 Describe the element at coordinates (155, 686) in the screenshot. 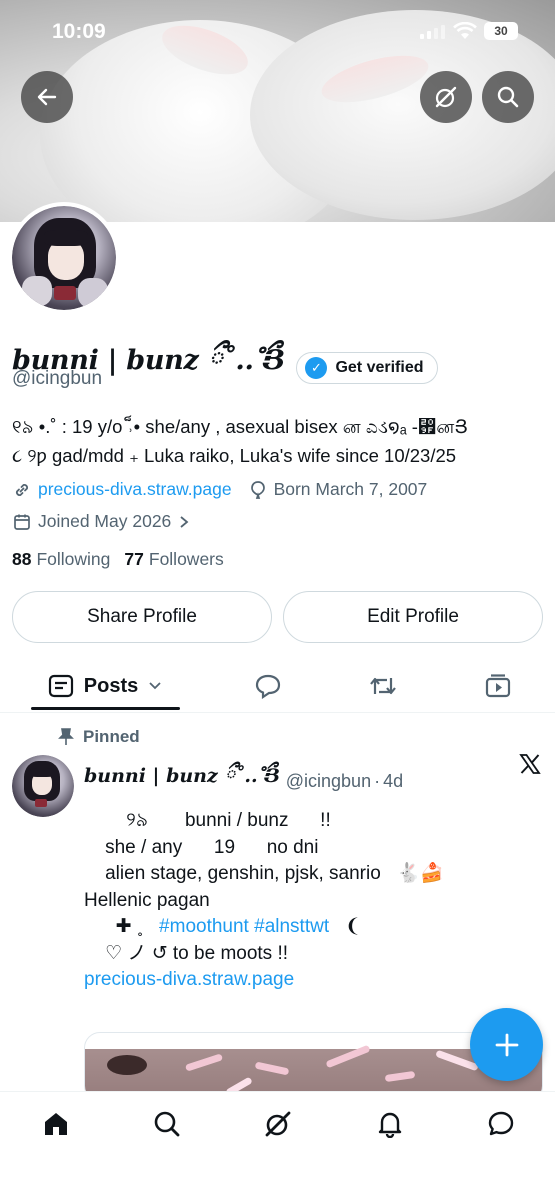

I see `chevron-down-icon` at that location.